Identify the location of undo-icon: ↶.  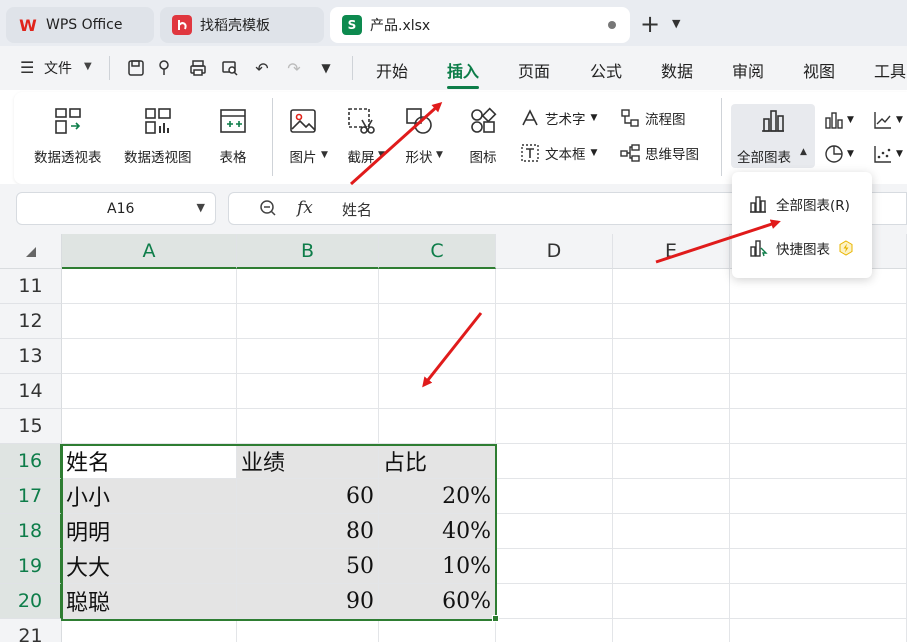
(262, 68).